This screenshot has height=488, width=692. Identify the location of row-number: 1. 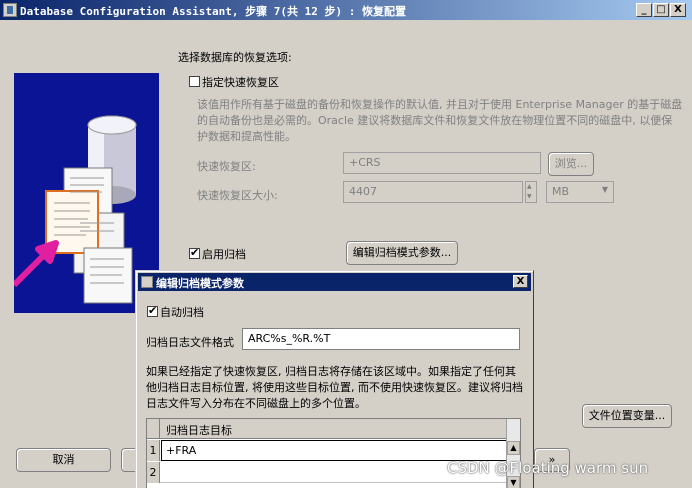
(153, 450).